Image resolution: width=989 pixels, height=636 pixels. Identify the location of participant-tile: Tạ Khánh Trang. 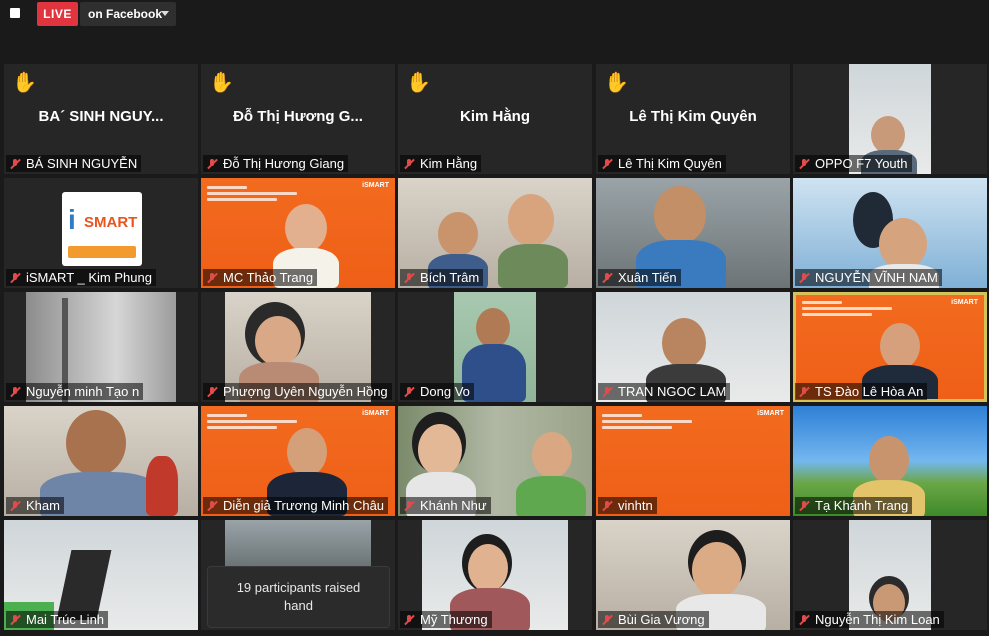
(890, 461).